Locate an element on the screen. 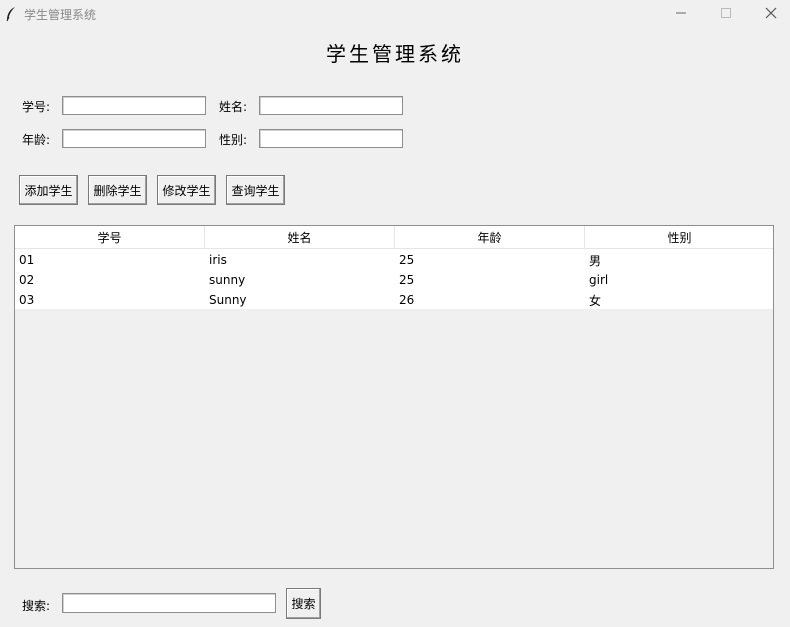 Image resolution: width=790 pixels, height=627 pixels. column-header-id: 学号 is located at coordinates (110, 237).